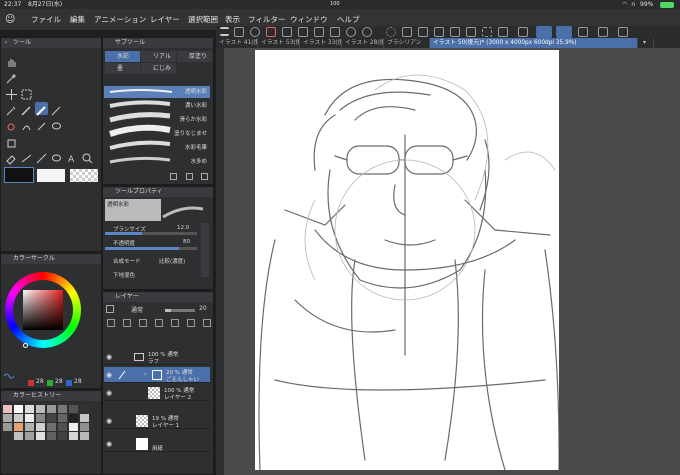  What do you see at coordinates (203, 308) in the screenshot?
I see `layer-opacity-value: 20` at bounding box center [203, 308].